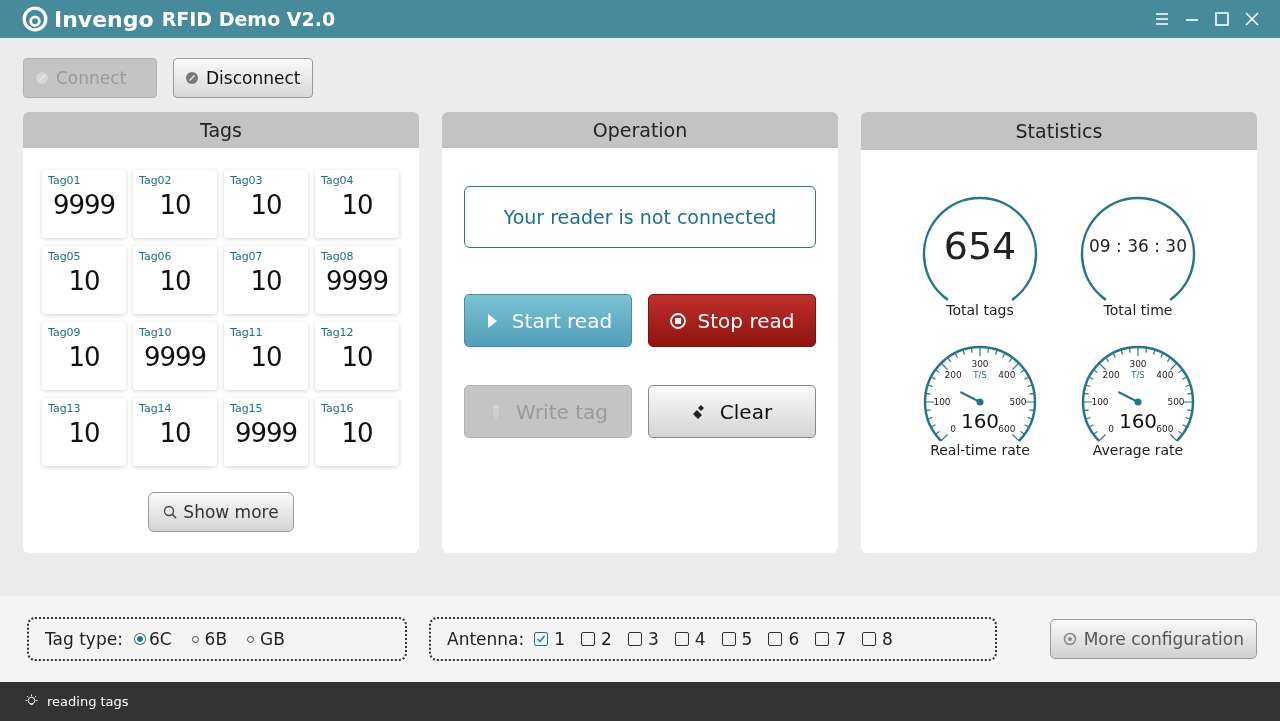 Image resolution: width=1280 pixels, height=721 pixels. Describe the element at coordinates (1222, 19) in the screenshot. I see `maximize-icon` at that location.